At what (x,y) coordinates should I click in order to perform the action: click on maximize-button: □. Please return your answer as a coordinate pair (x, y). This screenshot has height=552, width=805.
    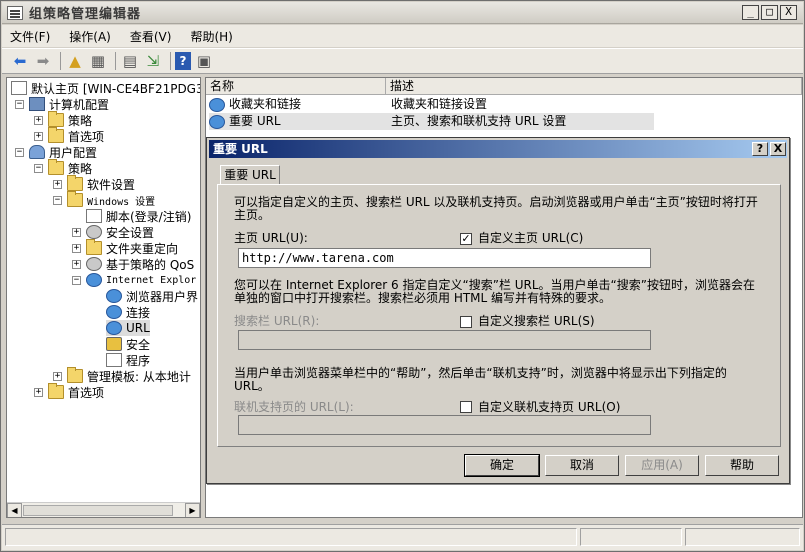
    Looking at the image, I should click on (769, 12).